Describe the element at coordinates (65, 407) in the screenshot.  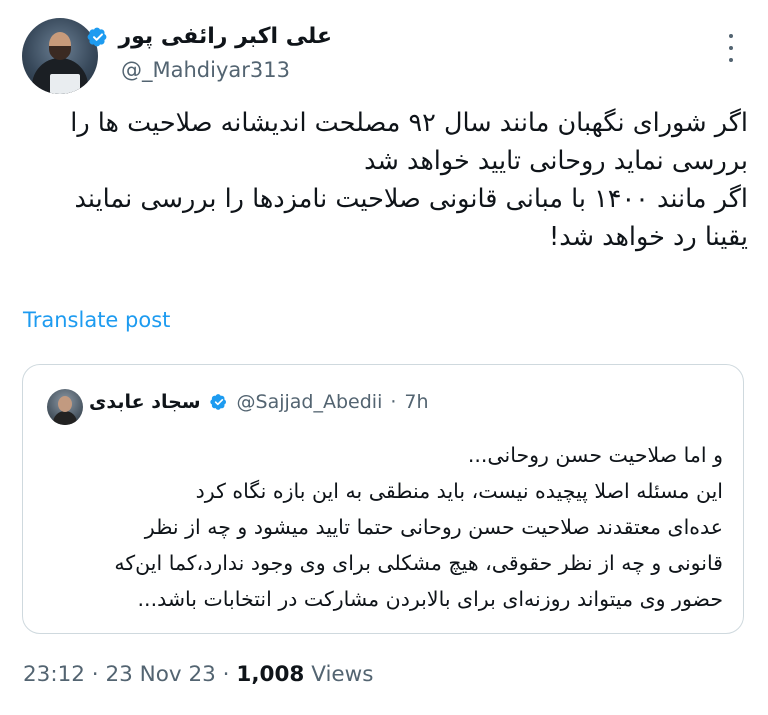
I see `quoted-author-avatar` at that location.